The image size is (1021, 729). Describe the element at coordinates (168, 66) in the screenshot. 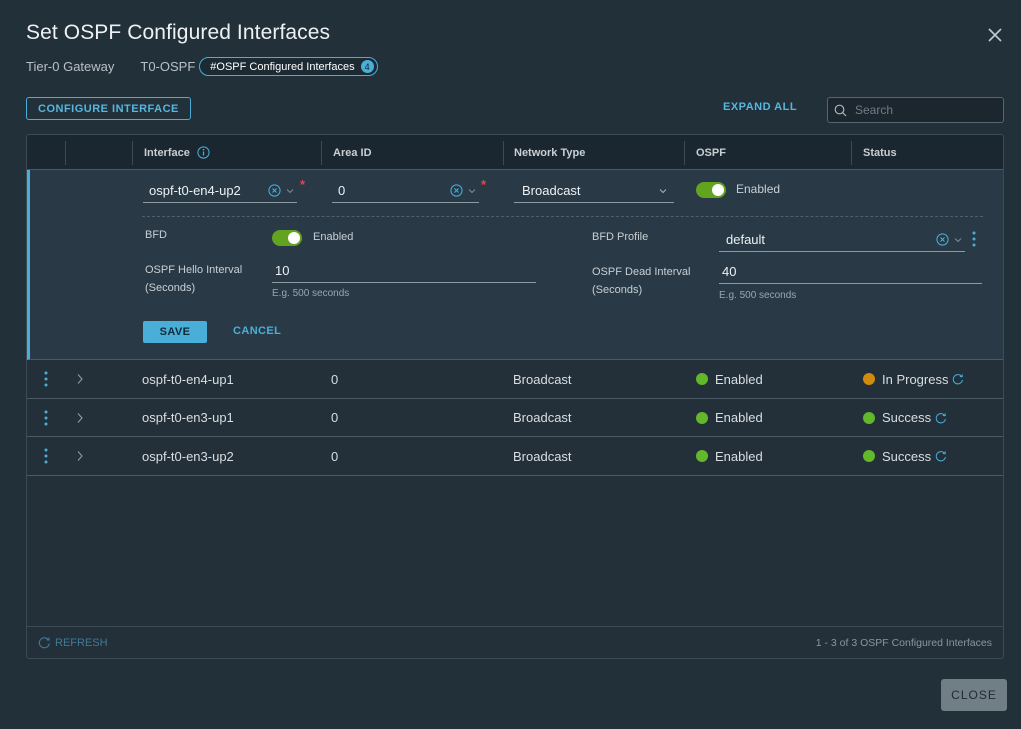

I see `gateway-name: T0-OSPF` at that location.